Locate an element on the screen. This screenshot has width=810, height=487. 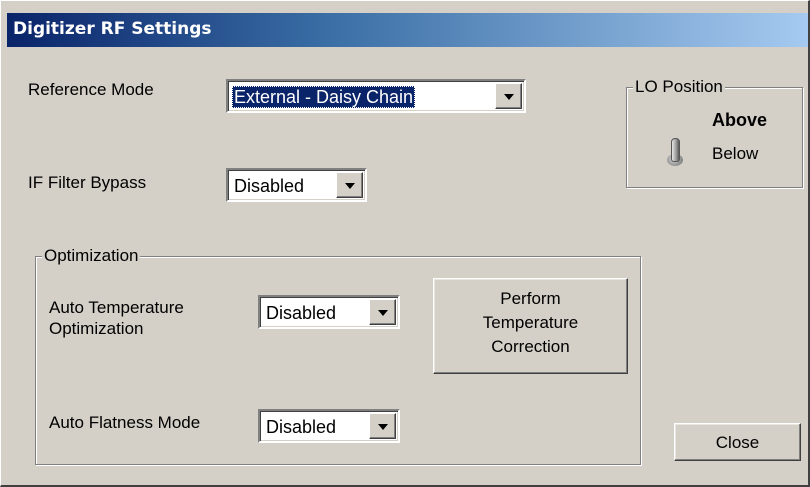
auto-flatness-select: Disabled is located at coordinates (329, 426).